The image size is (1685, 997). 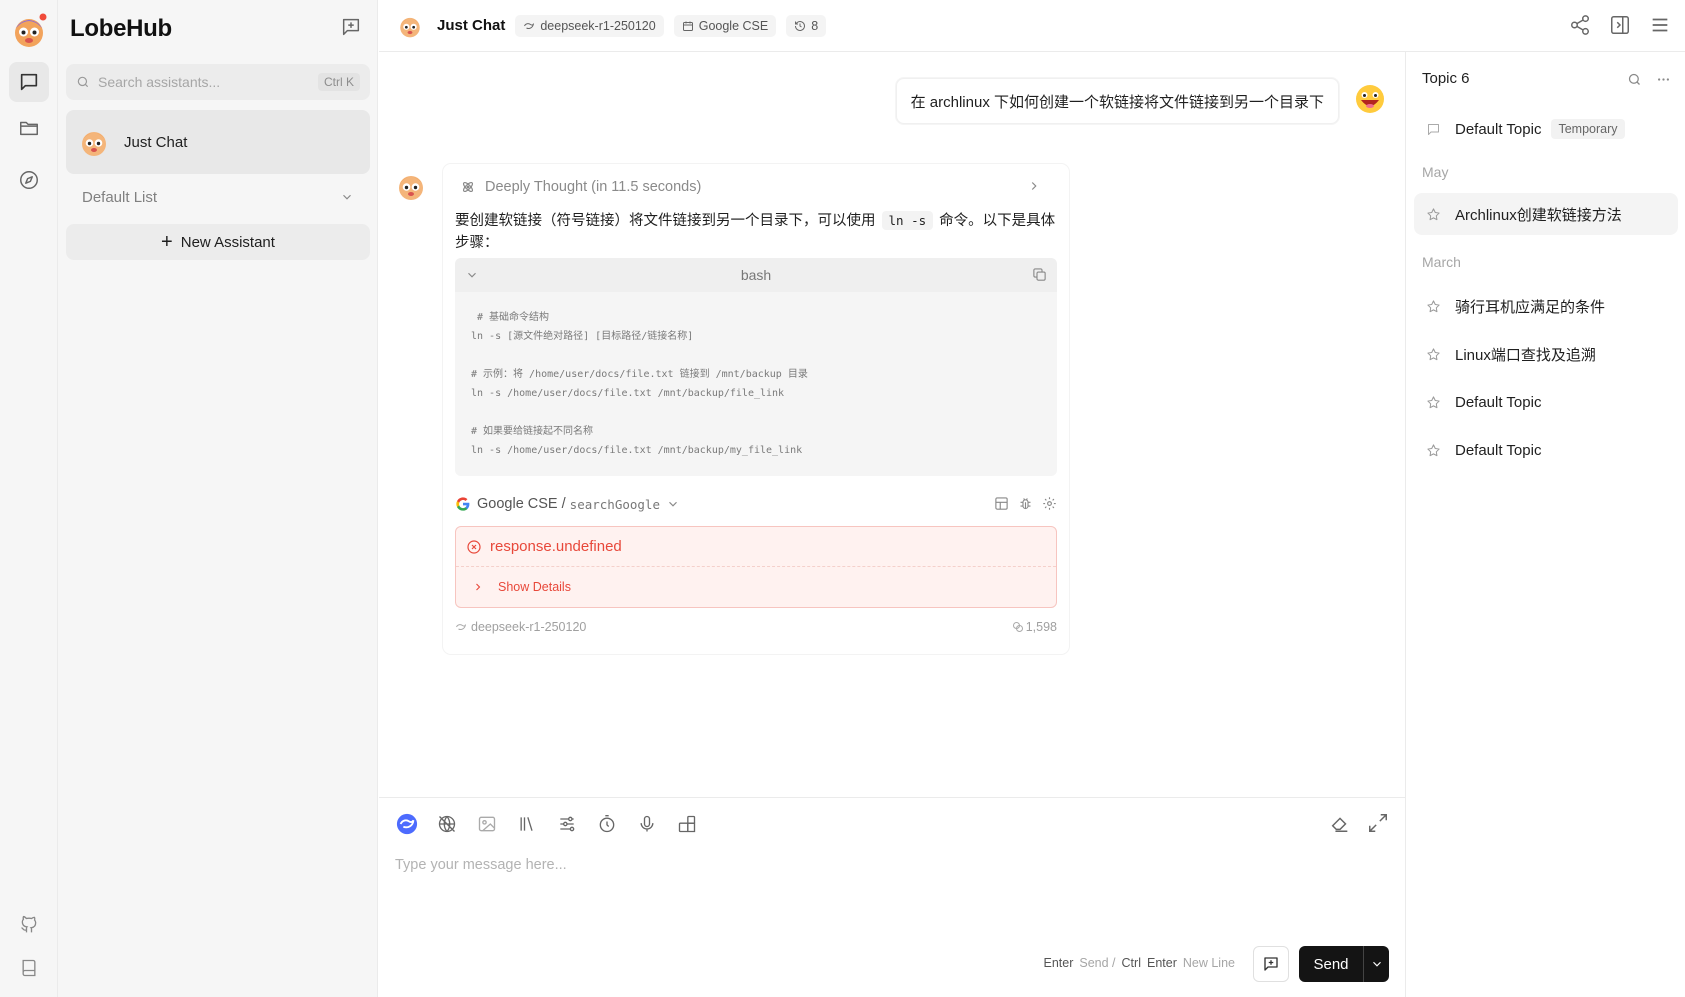 I want to click on search-icon, so click(x=1634, y=79).